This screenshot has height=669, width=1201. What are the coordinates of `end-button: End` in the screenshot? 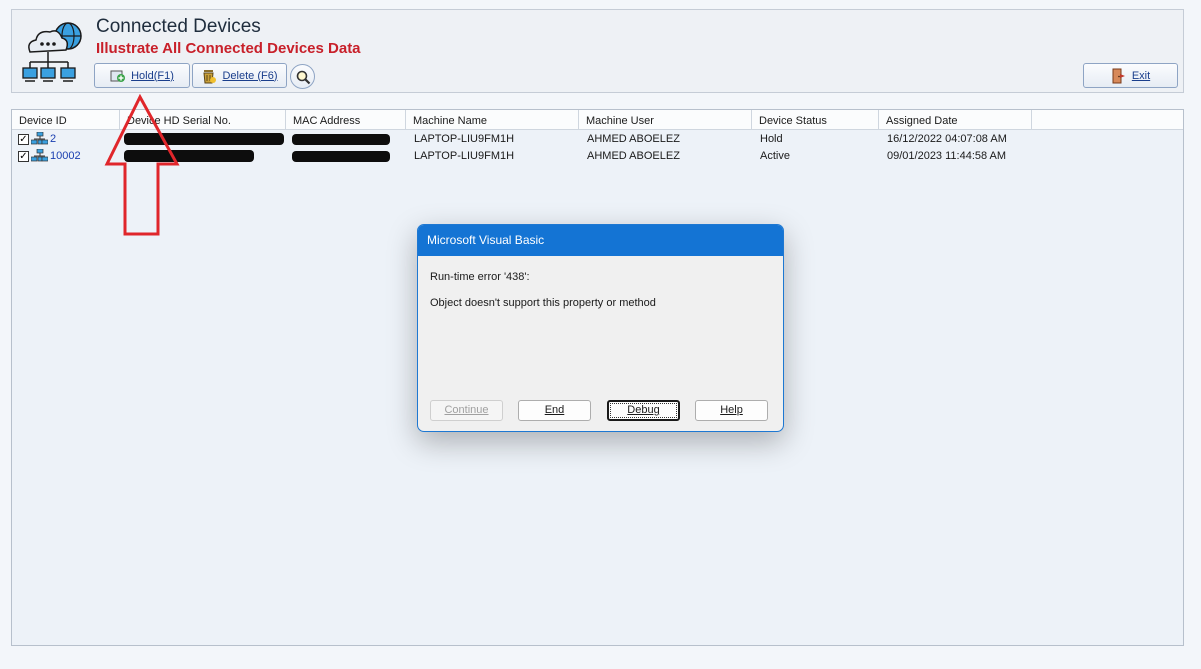 It's located at (554, 410).